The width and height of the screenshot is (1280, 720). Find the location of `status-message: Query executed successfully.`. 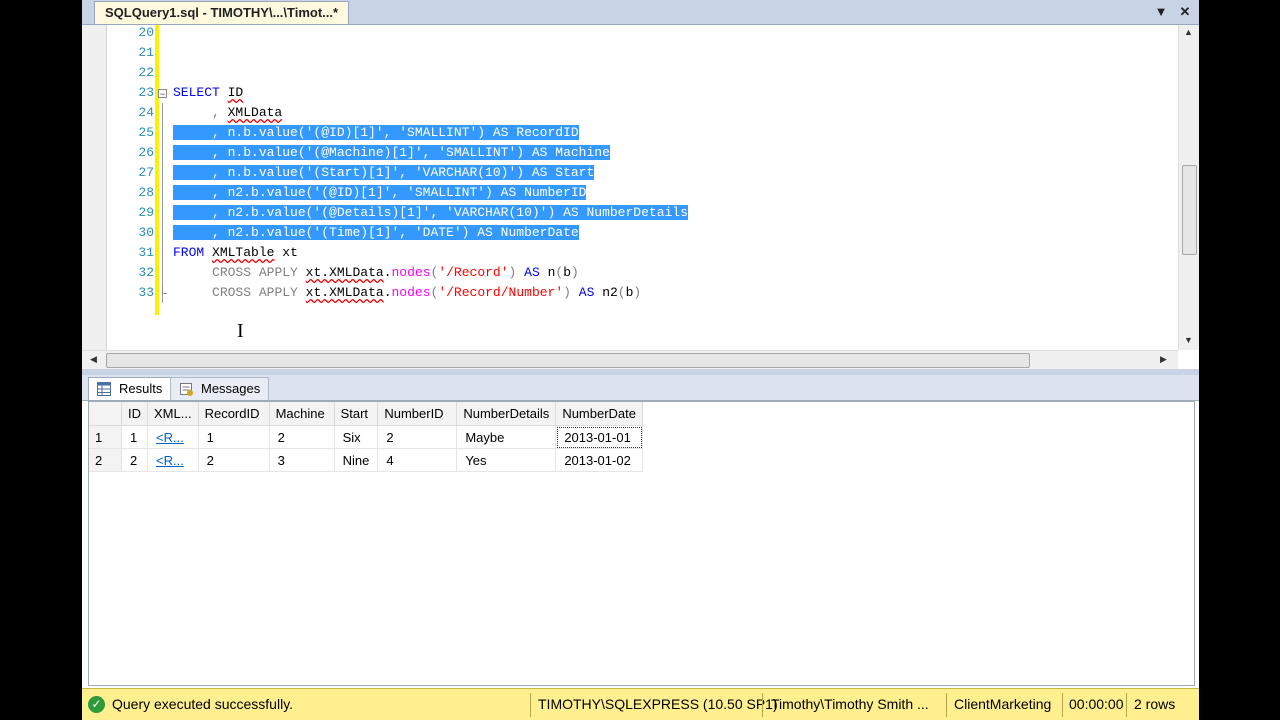

status-message: Query executed successfully. is located at coordinates (203, 704).